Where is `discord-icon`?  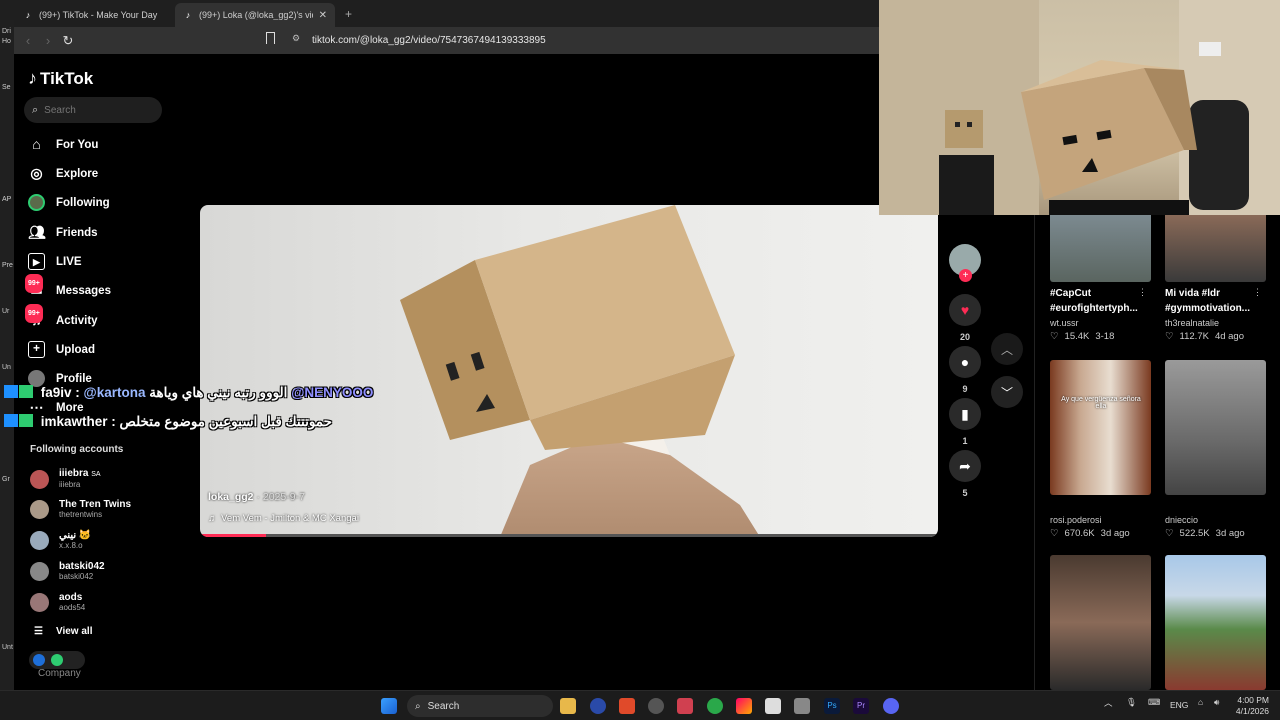 discord-icon is located at coordinates (891, 706).